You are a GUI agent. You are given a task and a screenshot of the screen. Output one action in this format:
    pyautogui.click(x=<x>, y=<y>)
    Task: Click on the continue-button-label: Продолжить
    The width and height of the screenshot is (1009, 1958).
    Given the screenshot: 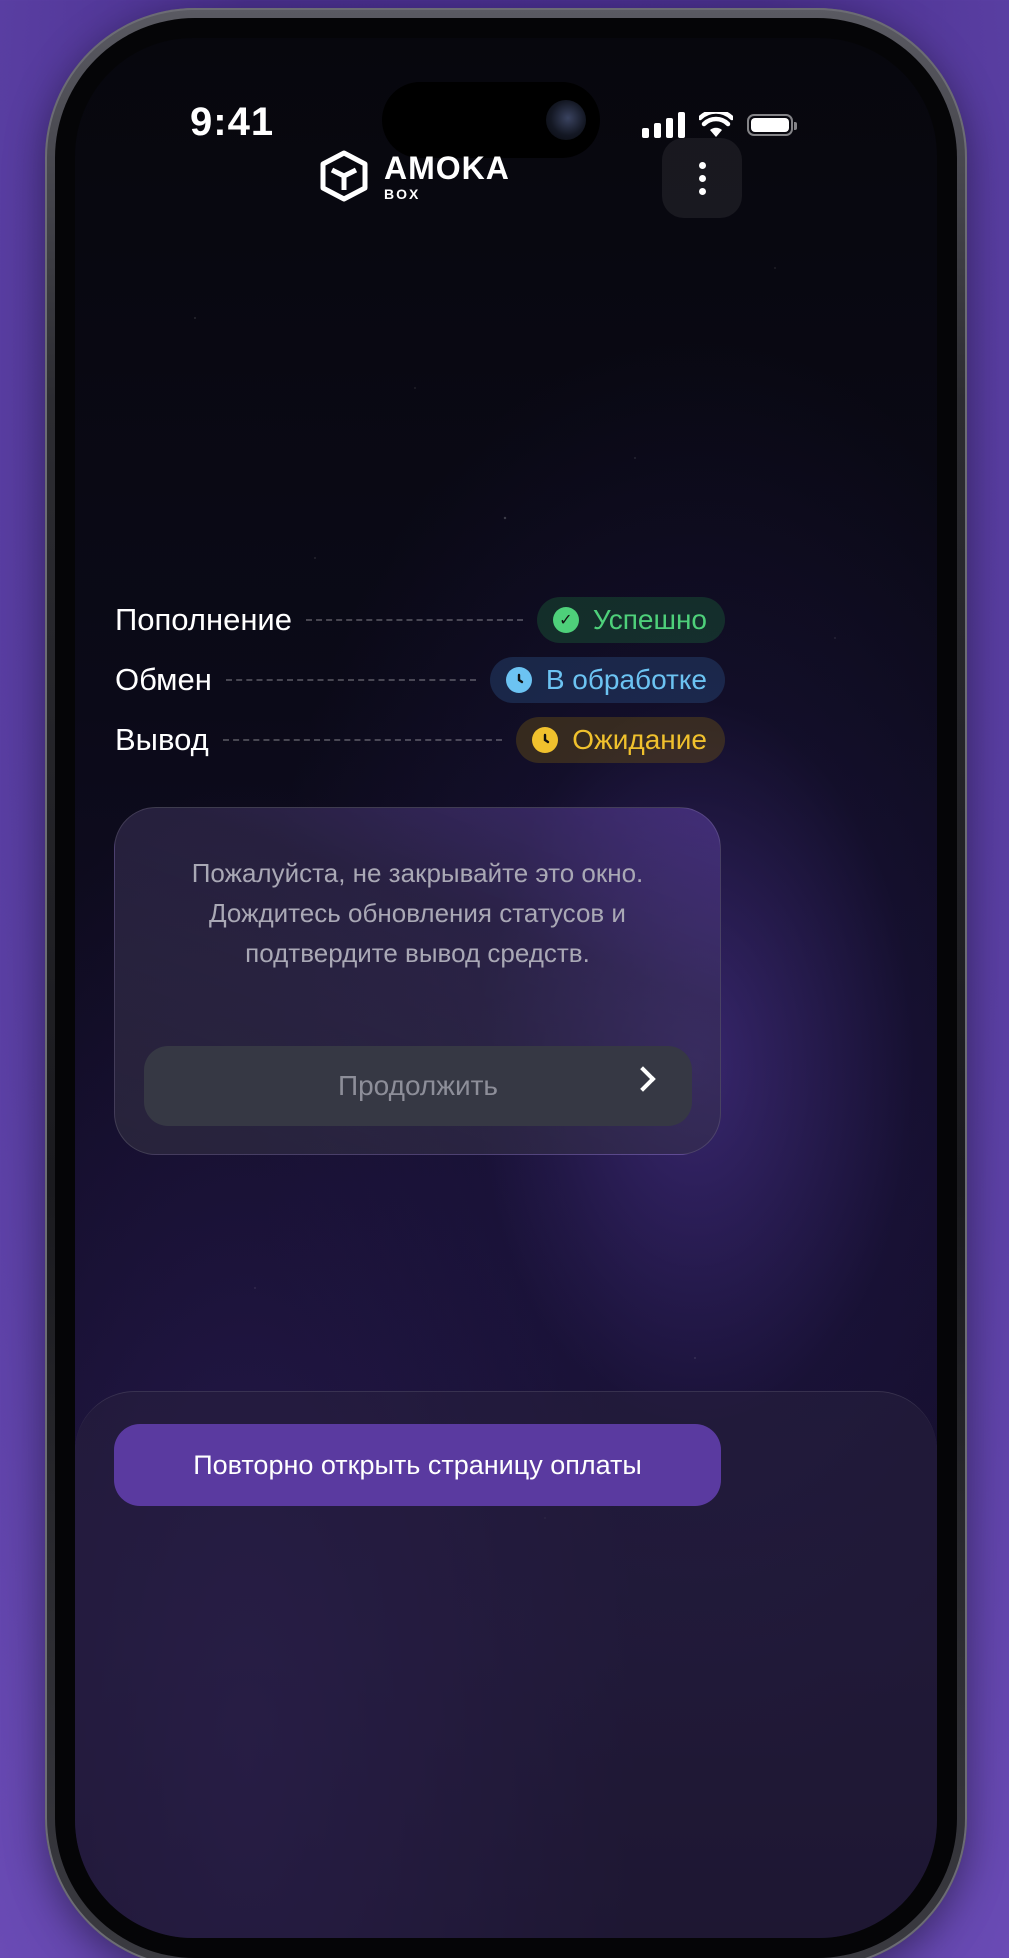 What is the action you would take?
    pyautogui.click(x=418, y=1085)
    